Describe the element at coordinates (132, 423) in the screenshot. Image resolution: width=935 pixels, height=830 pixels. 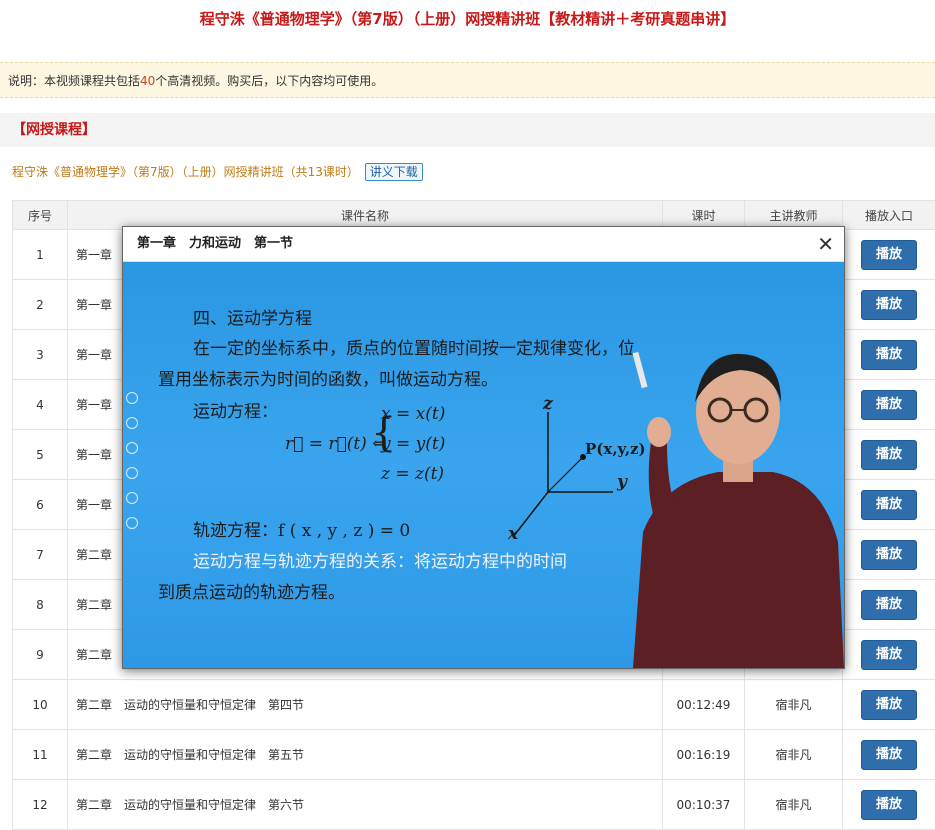
I see `pause-icon` at that location.